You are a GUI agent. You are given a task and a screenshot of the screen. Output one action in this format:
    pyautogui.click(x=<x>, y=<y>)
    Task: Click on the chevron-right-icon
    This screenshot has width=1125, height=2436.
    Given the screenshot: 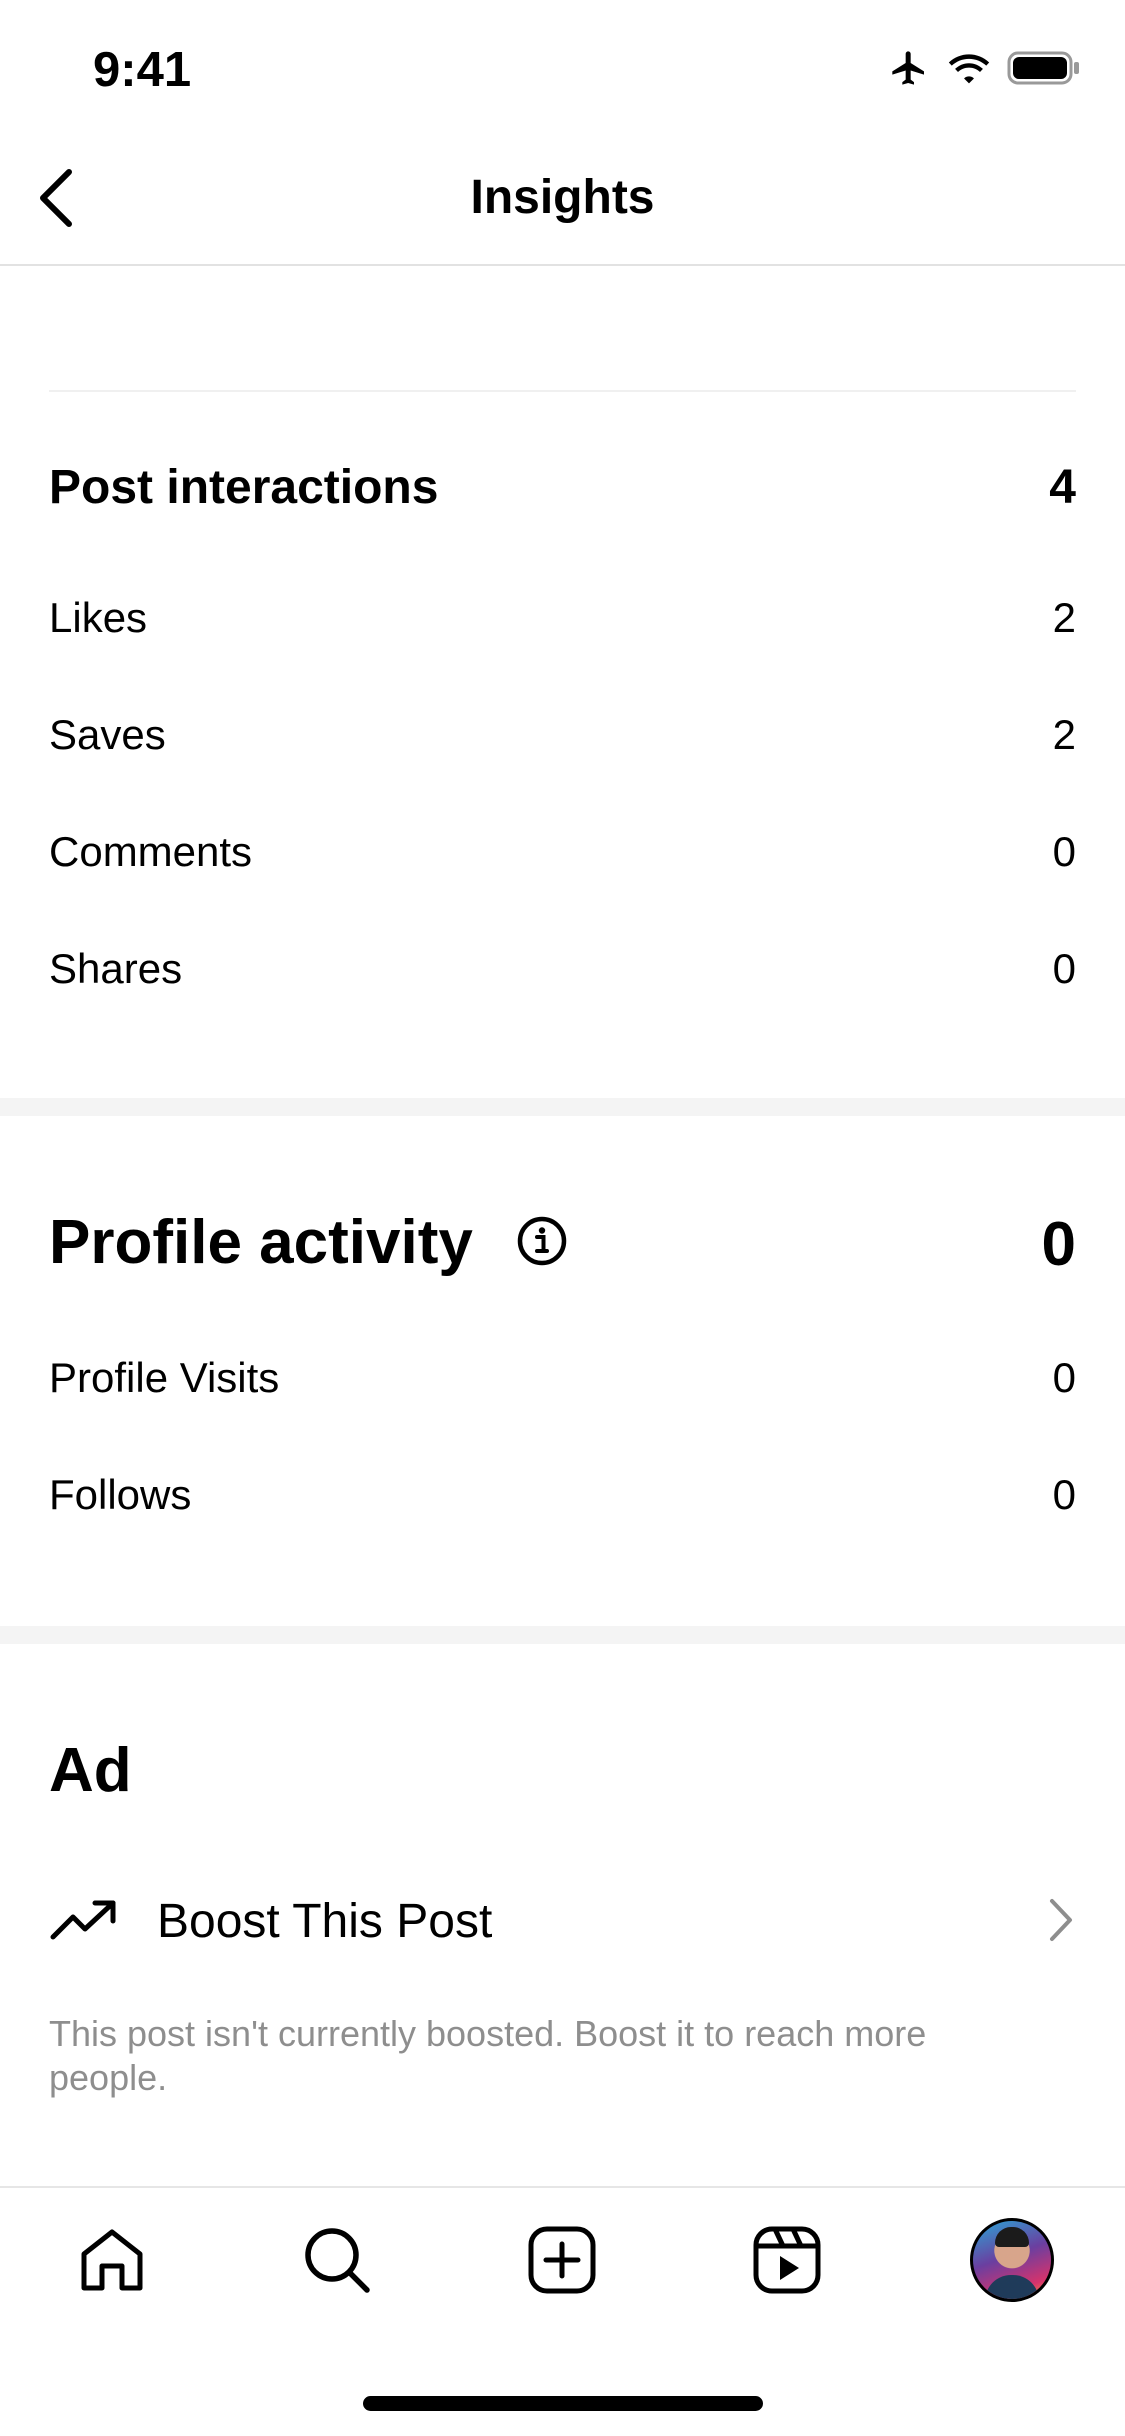 What is the action you would take?
    pyautogui.click(x=1061, y=1922)
    